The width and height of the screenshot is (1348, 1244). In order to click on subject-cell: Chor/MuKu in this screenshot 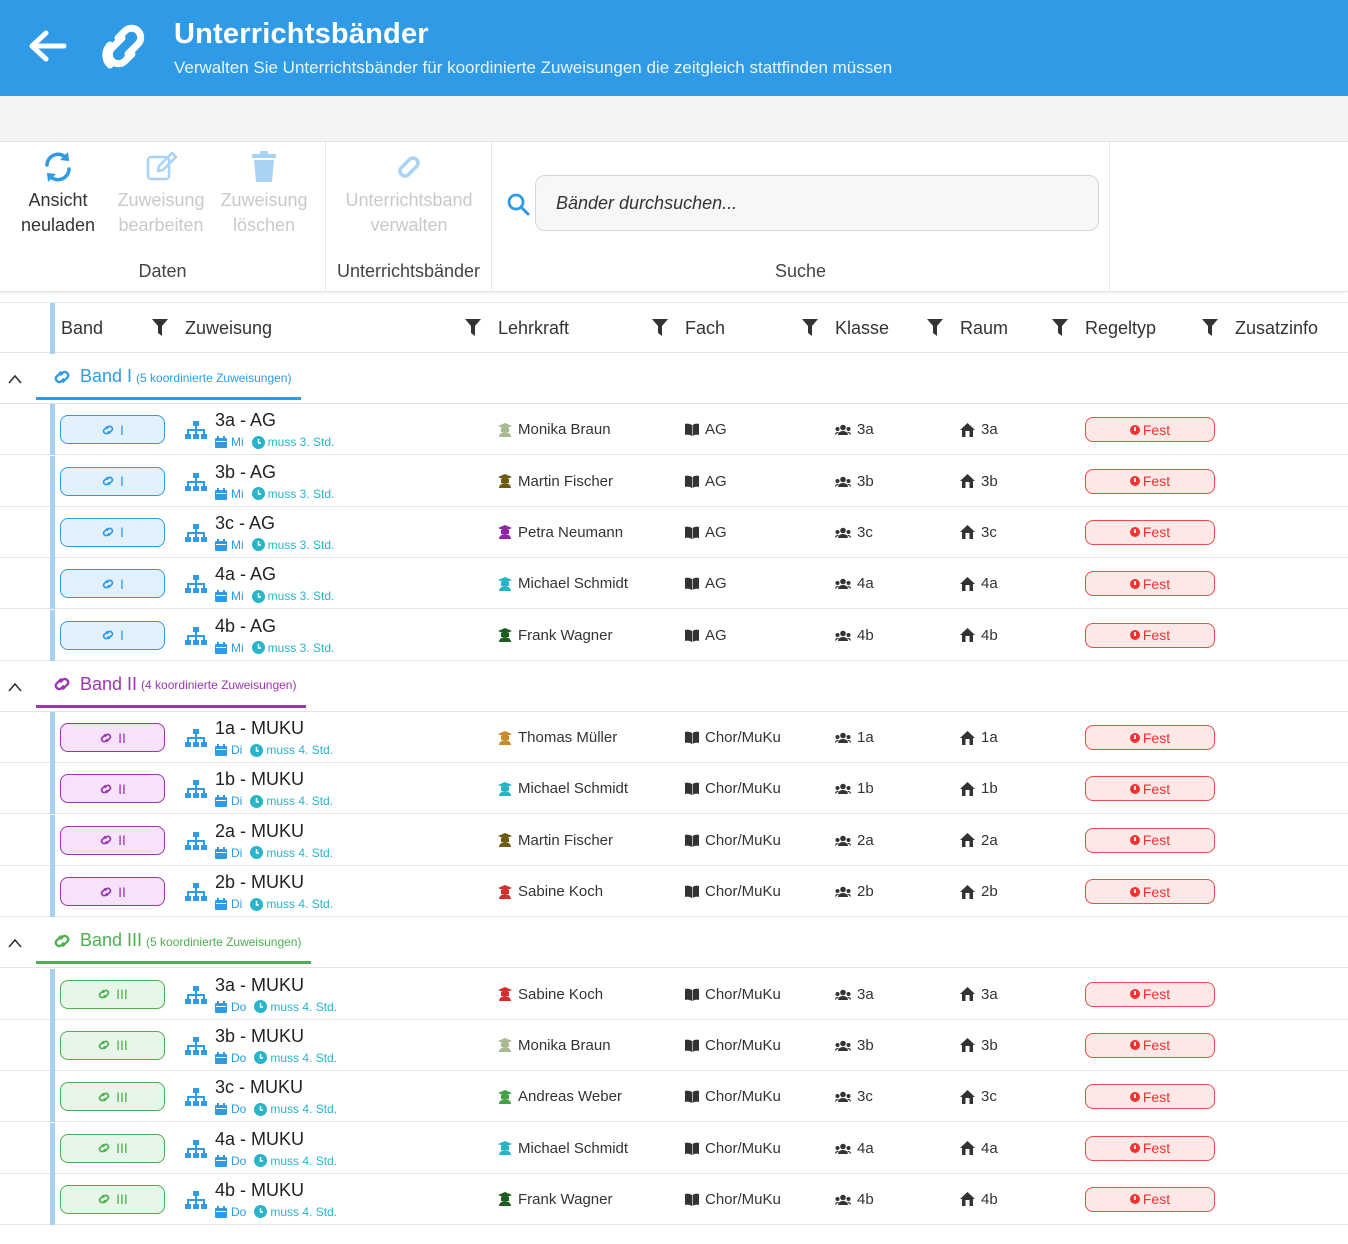, I will do `click(733, 788)`.